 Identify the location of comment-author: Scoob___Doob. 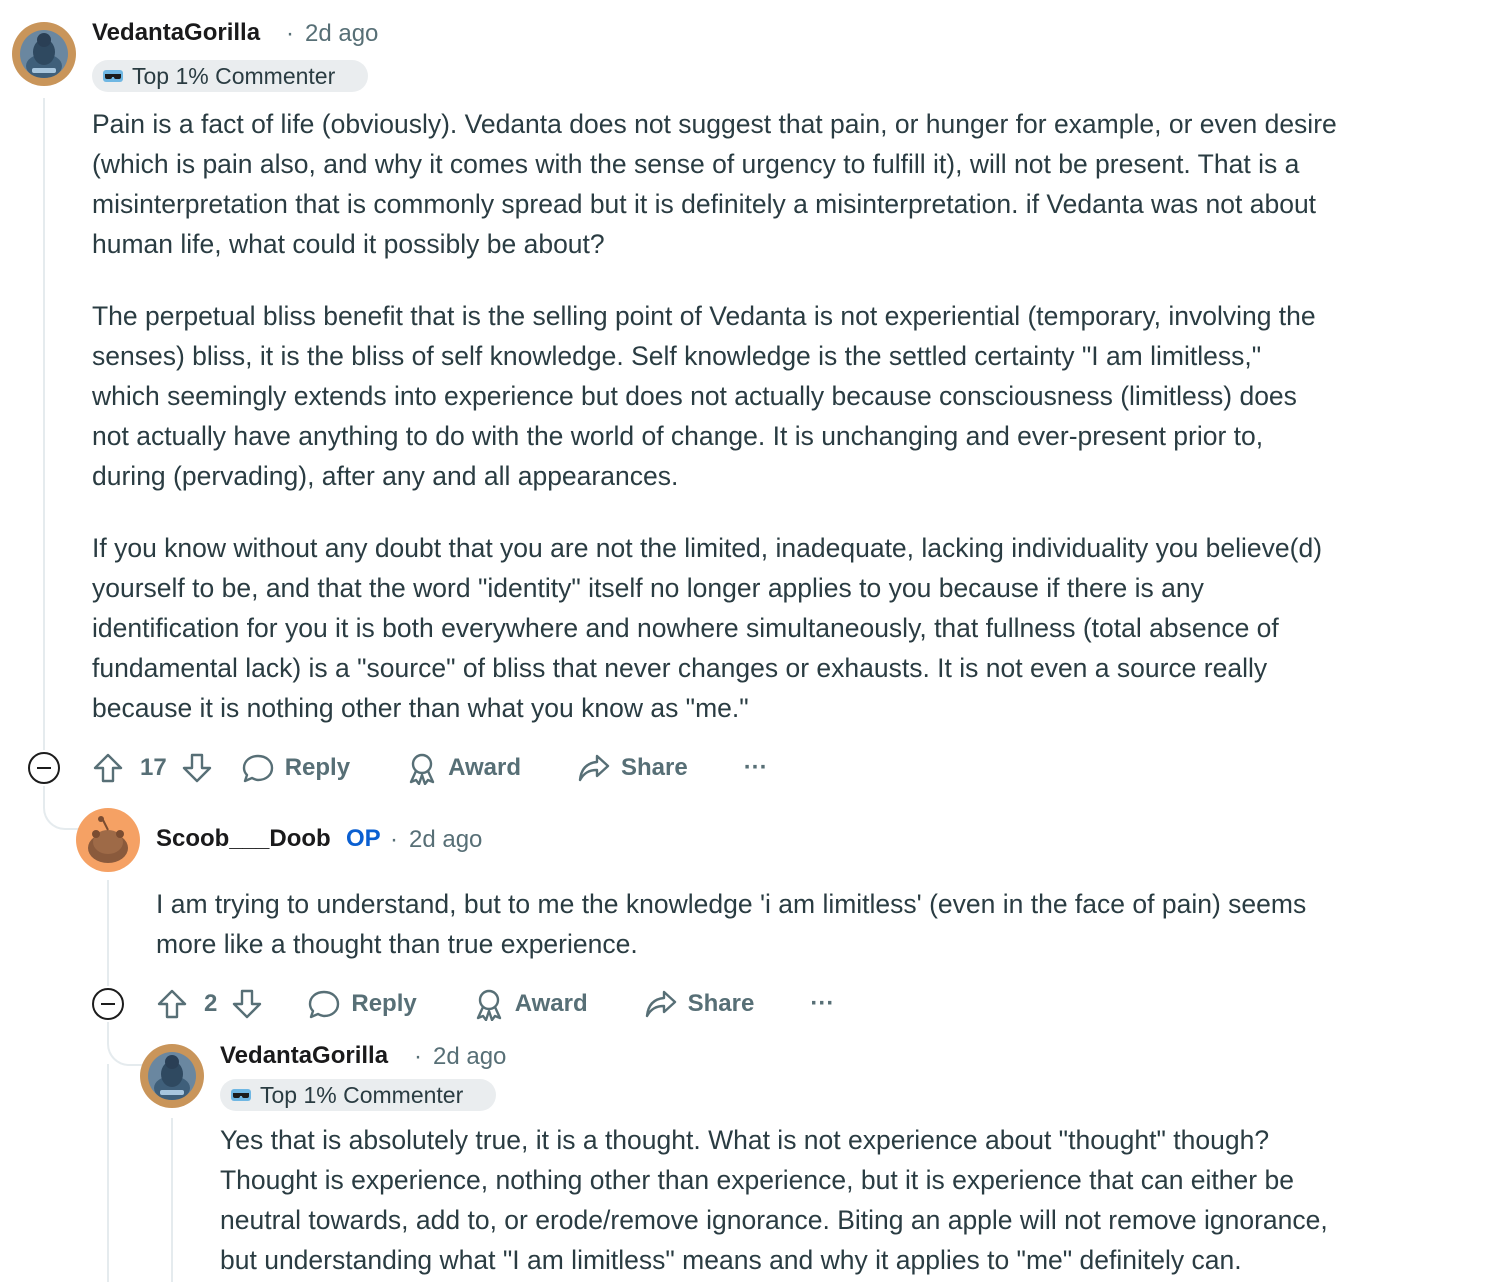
(243, 839).